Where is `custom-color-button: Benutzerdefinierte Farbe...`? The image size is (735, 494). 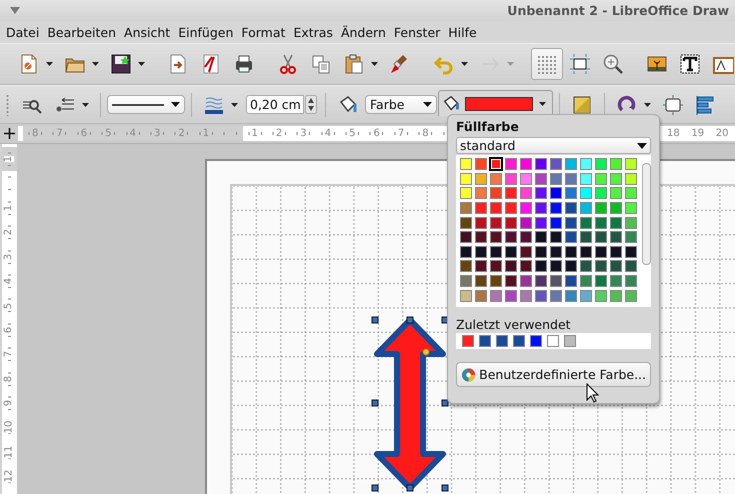 custom-color-button: Benutzerdefinierte Farbe... is located at coordinates (553, 374).